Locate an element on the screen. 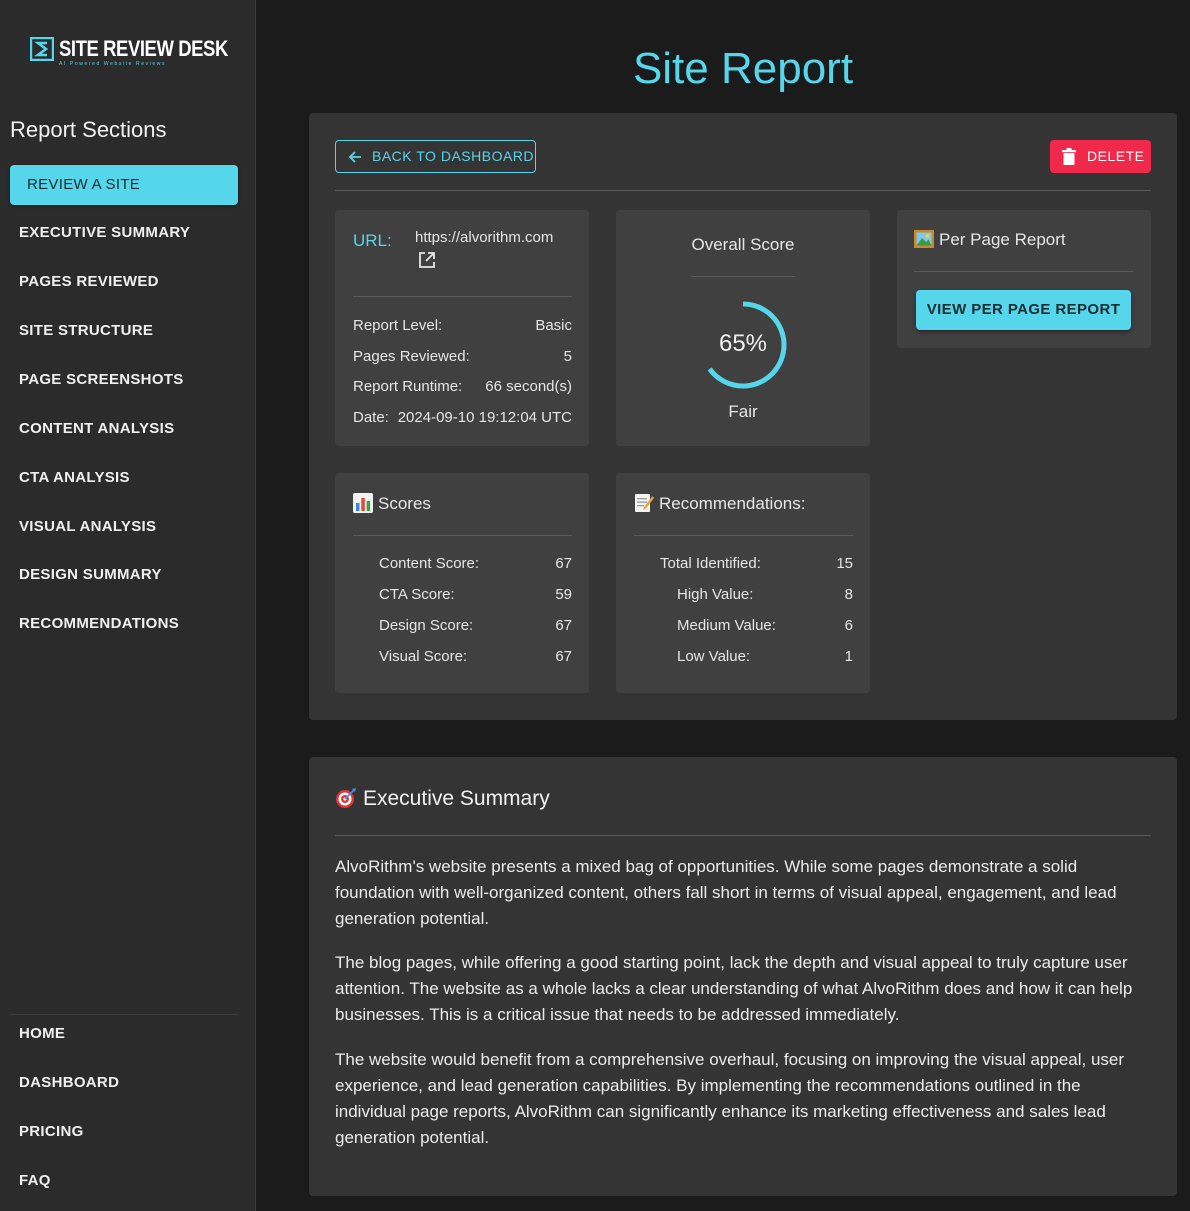  high-value-value: 8 is located at coordinates (848, 594).